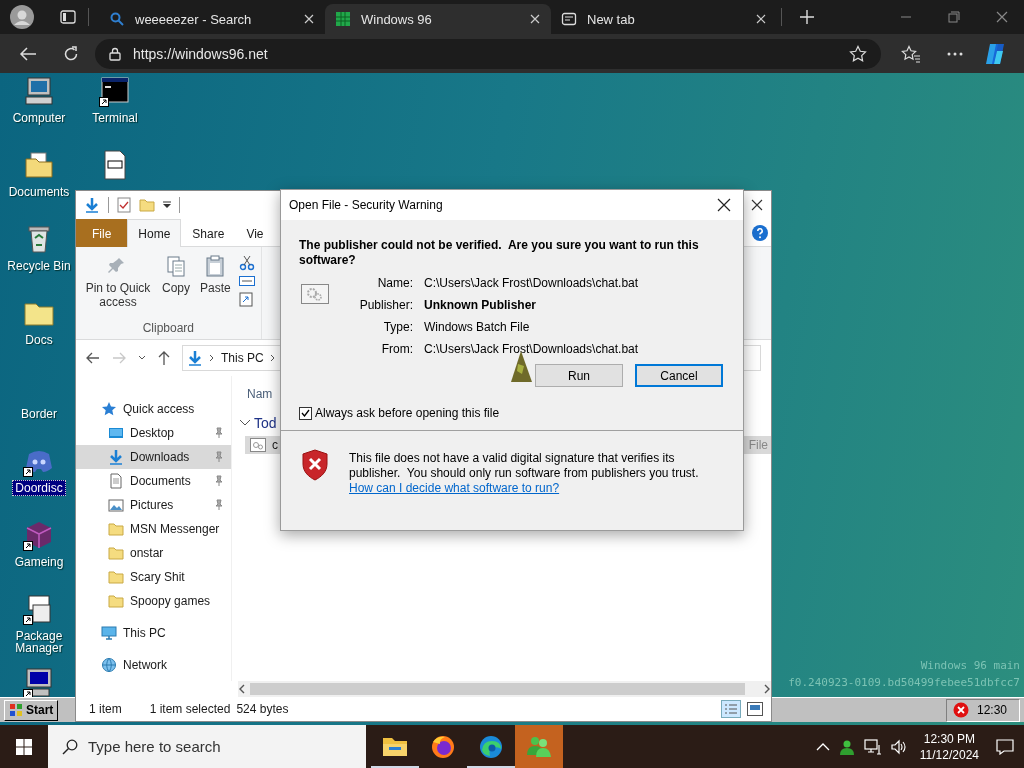  I want to click on copy-icon, so click(176, 266).